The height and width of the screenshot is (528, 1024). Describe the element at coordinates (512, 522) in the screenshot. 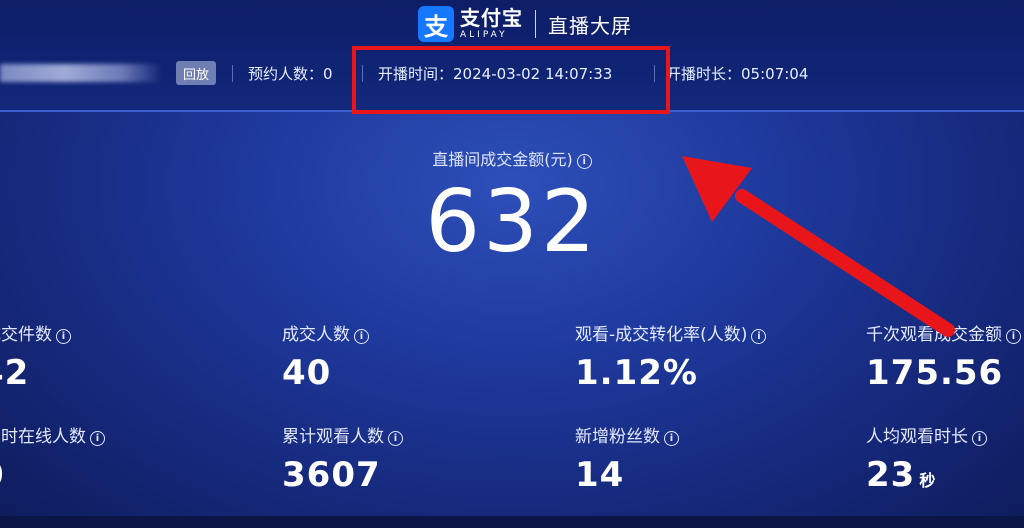

I see `bottom-strip` at that location.